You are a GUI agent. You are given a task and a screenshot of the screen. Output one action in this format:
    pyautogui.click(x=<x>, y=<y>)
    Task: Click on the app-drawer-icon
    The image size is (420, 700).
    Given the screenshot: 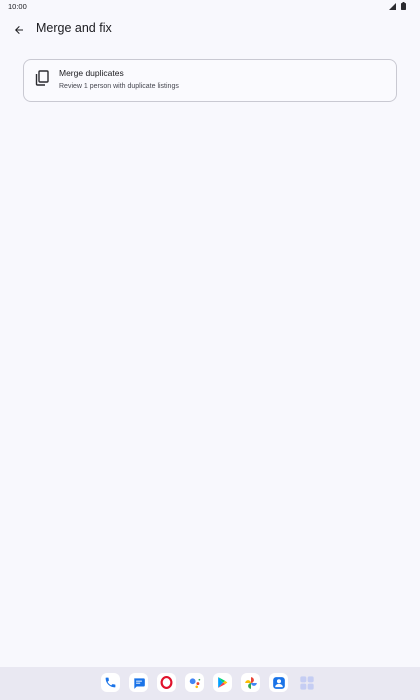 What is the action you would take?
    pyautogui.click(x=306, y=682)
    